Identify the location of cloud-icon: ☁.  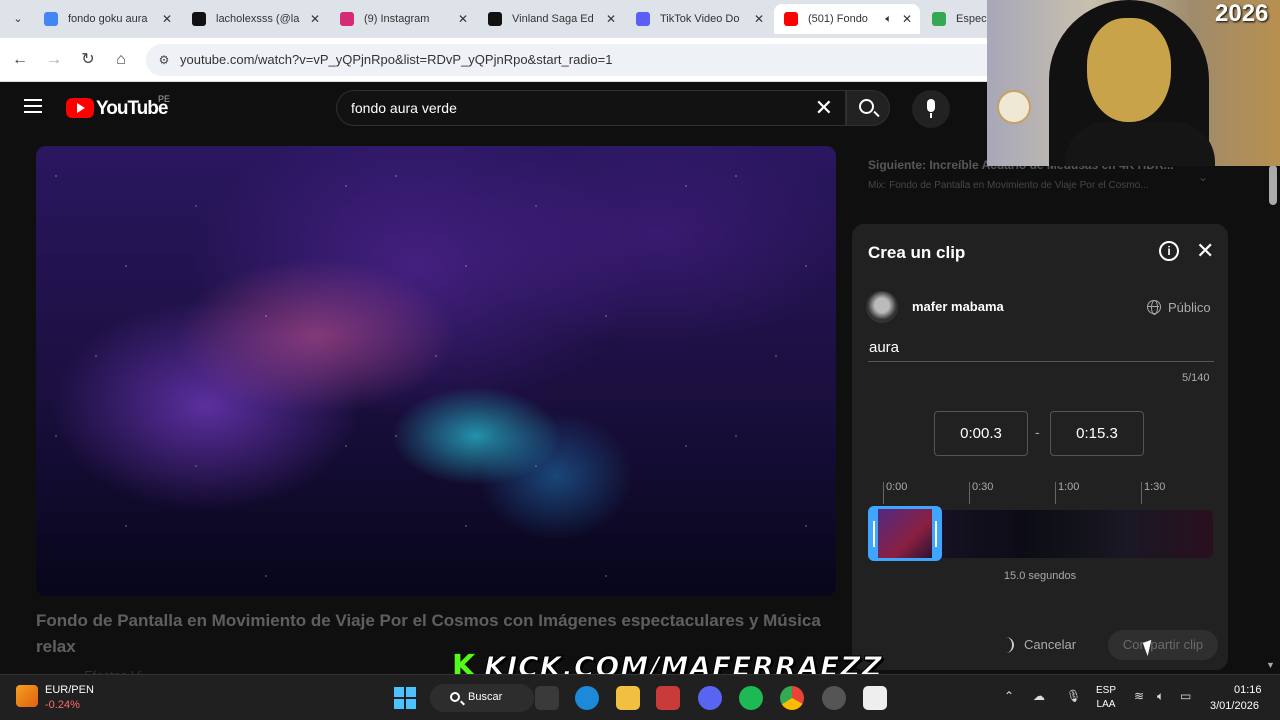
(1039, 696).